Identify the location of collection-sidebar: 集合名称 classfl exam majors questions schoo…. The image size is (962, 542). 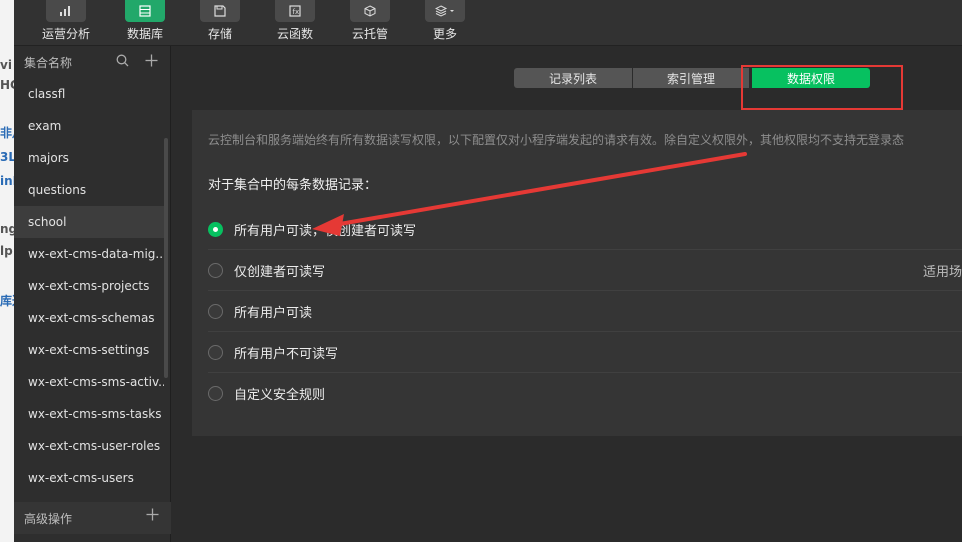
(92, 294).